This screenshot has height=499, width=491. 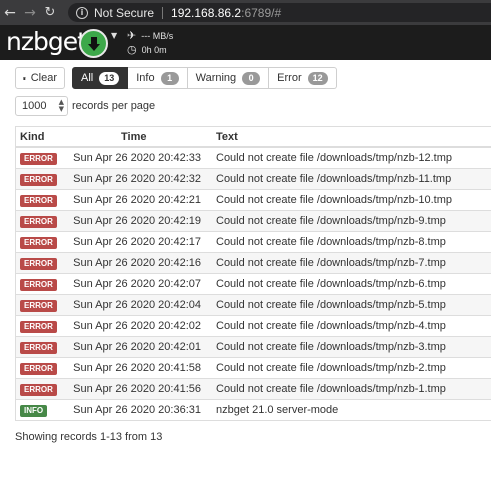 I want to click on tab-warning: Warning 0, so click(x=228, y=78).